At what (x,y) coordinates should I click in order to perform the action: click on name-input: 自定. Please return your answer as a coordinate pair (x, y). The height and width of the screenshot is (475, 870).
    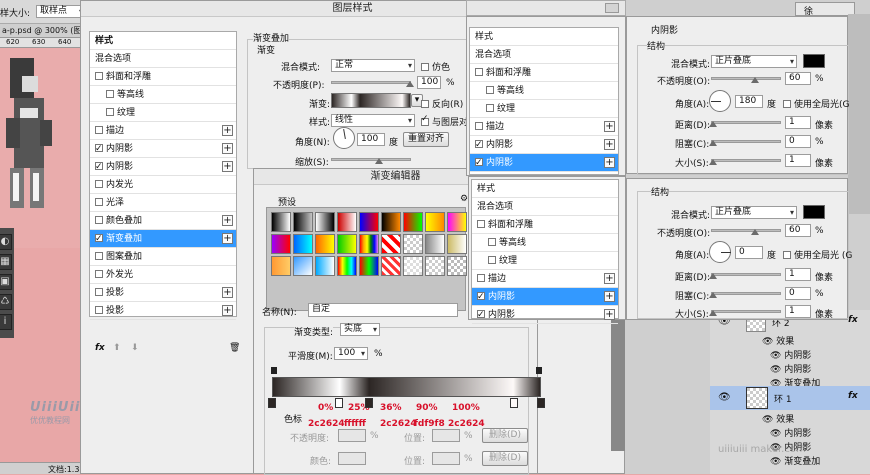
    Looking at the image, I should click on (383, 310).